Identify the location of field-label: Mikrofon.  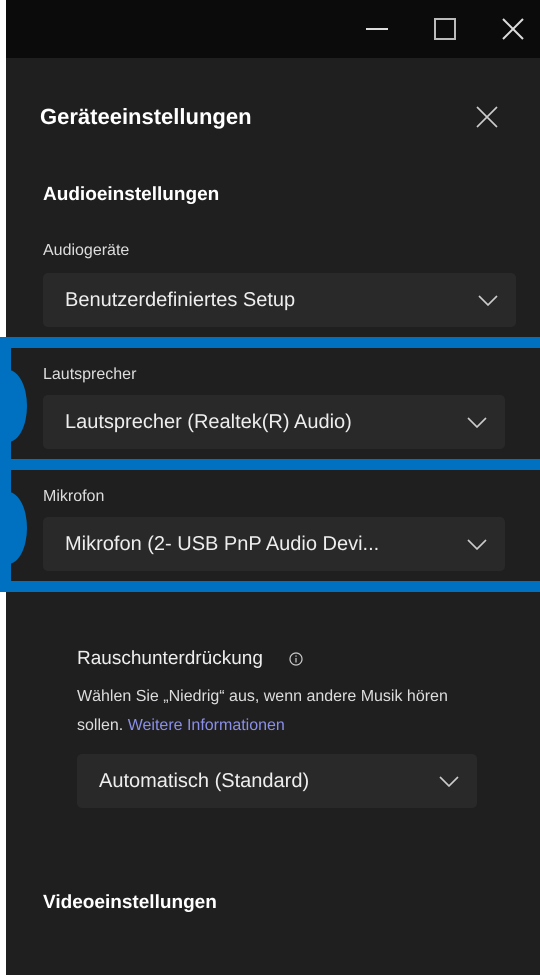
(74, 497).